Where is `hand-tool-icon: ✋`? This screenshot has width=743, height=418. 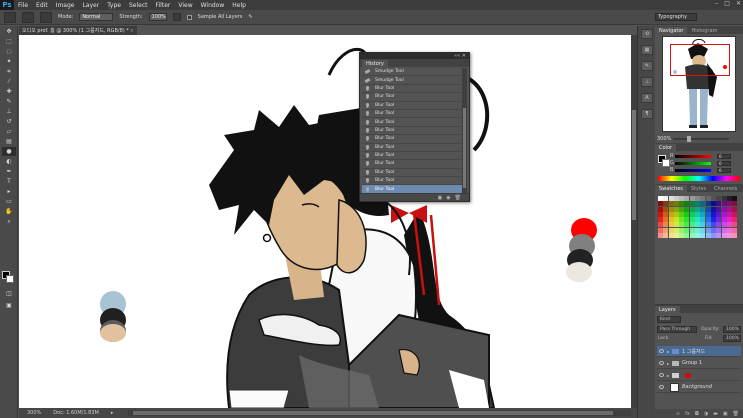
hand-tool-icon: ✋ is located at coordinates (9, 211).